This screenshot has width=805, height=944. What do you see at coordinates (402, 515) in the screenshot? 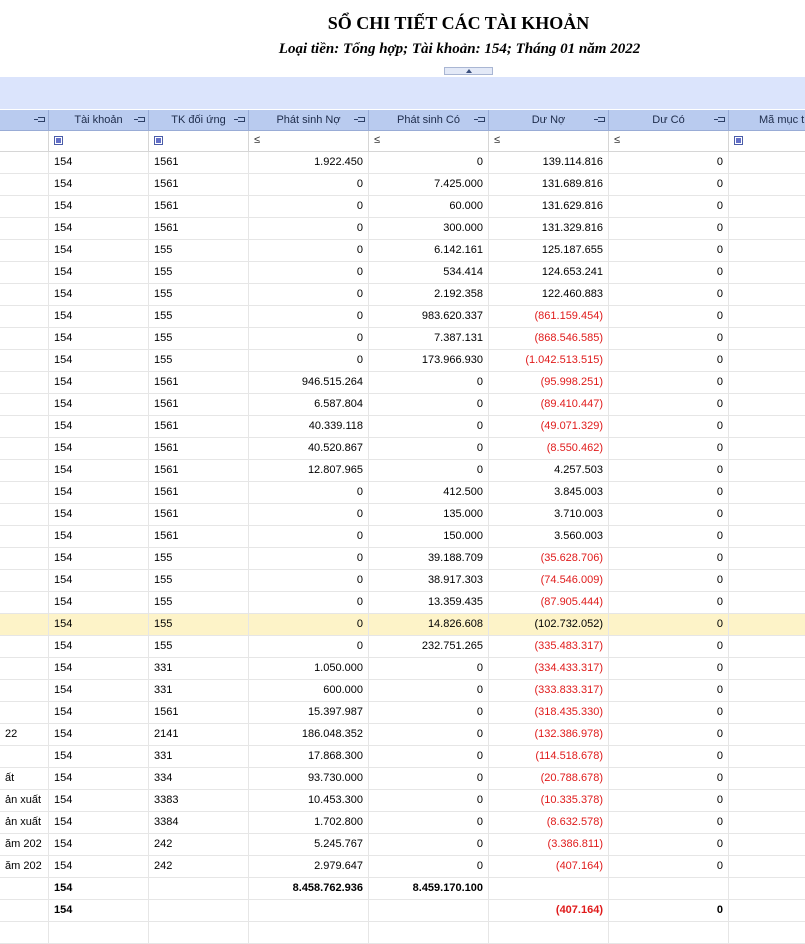
I see `table-row: 154 1561 0 135.000 3.710.003 0` at bounding box center [402, 515].